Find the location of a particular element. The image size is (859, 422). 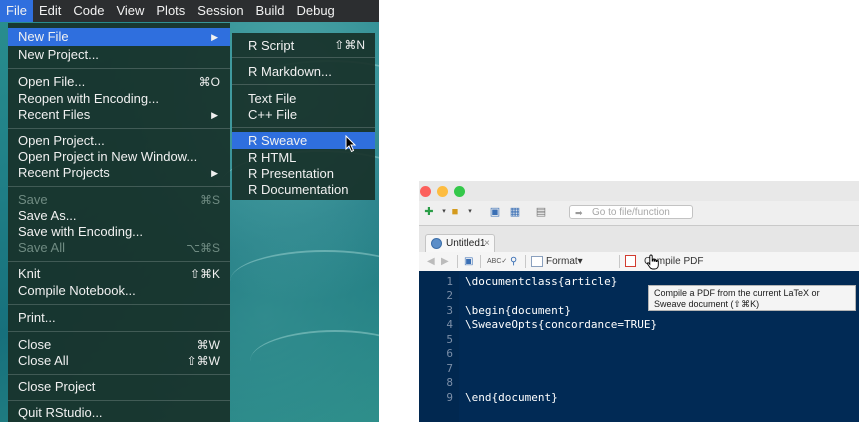

submenu-item-cpp-file: C++ File is located at coordinates (303, 114).